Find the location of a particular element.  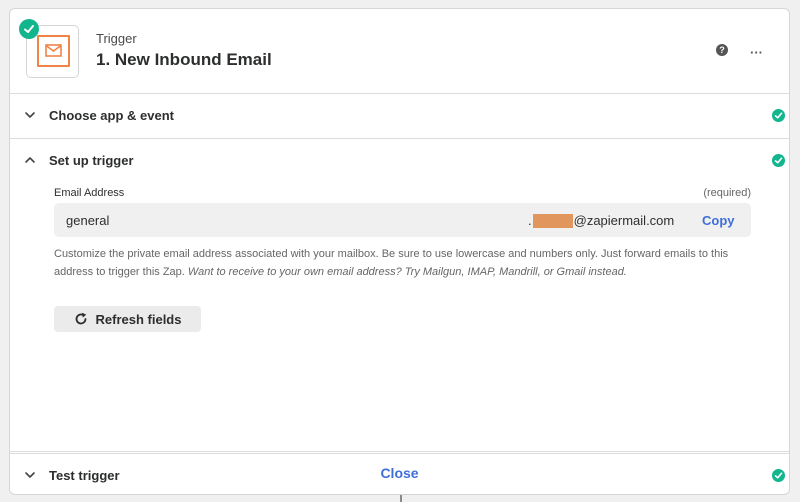

step-kind-label: Trigger is located at coordinates (116, 38).